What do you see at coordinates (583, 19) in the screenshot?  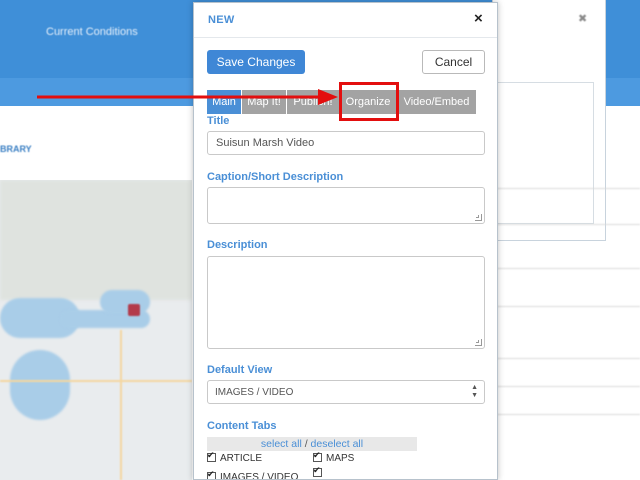 I see `background-close-icon: ✖` at bounding box center [583, 19].